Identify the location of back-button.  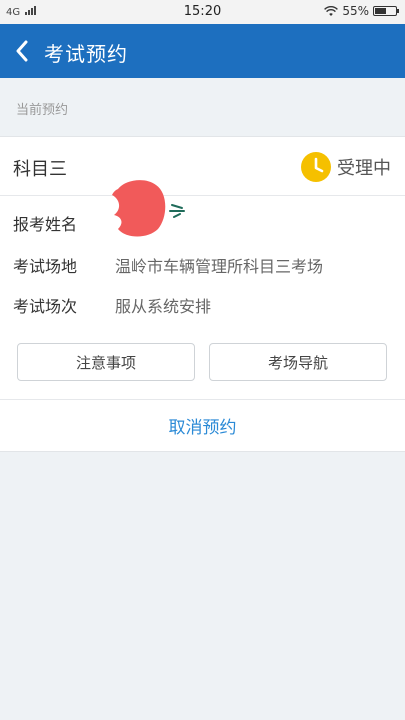
(22, 51).